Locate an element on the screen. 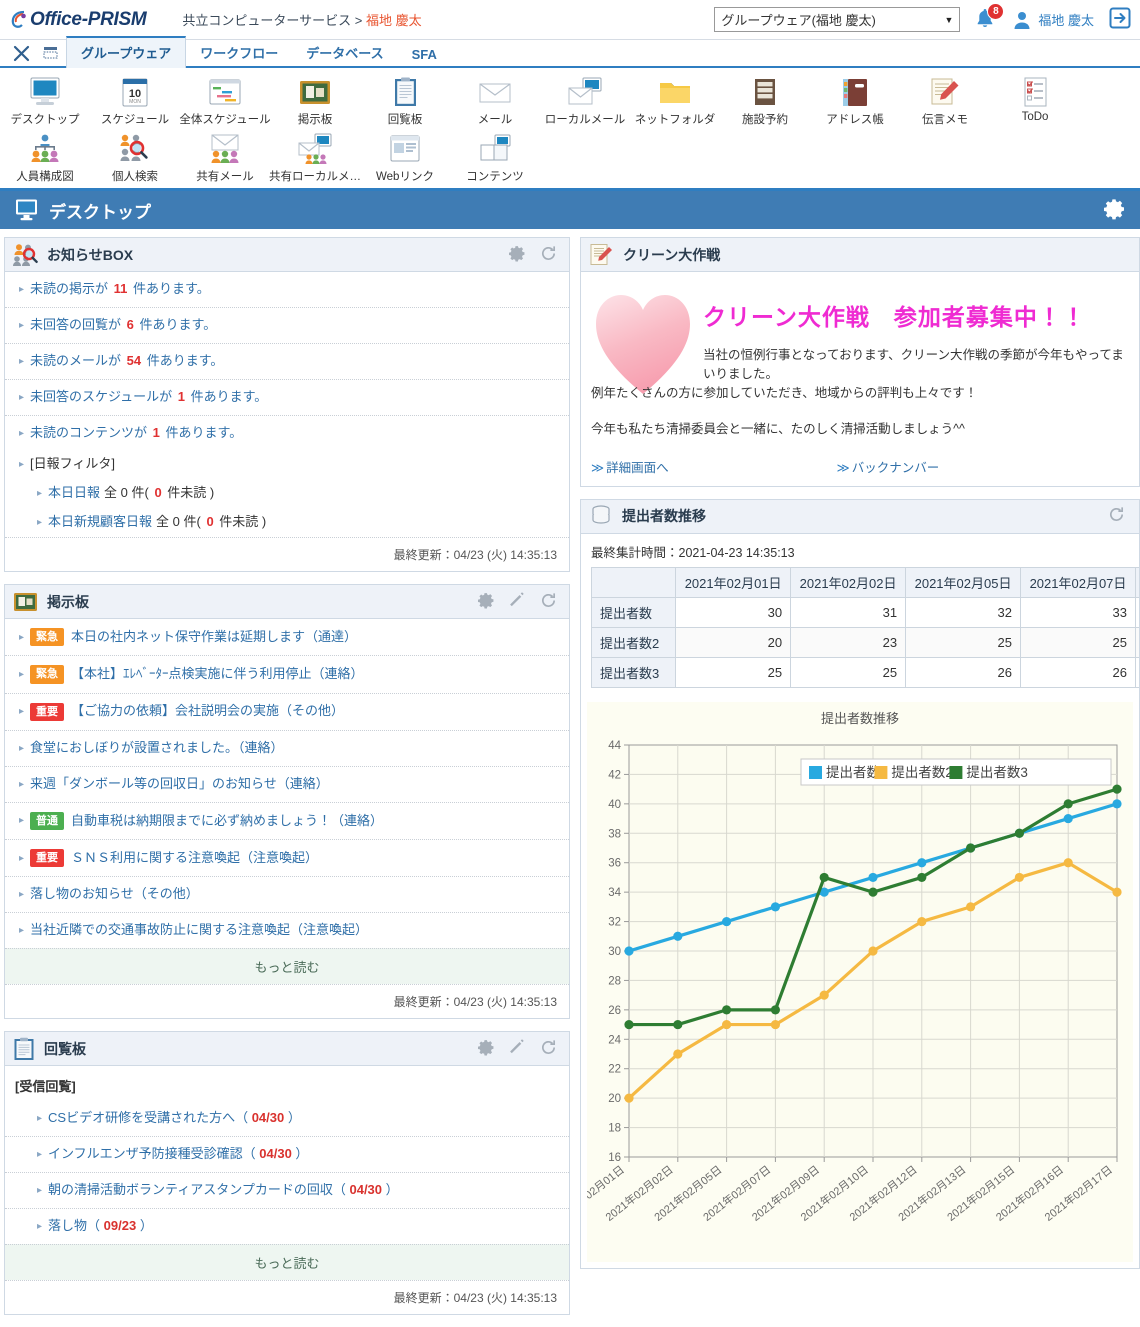  app-icon-contents: コンテンツ is located at coordinates (495, 157).